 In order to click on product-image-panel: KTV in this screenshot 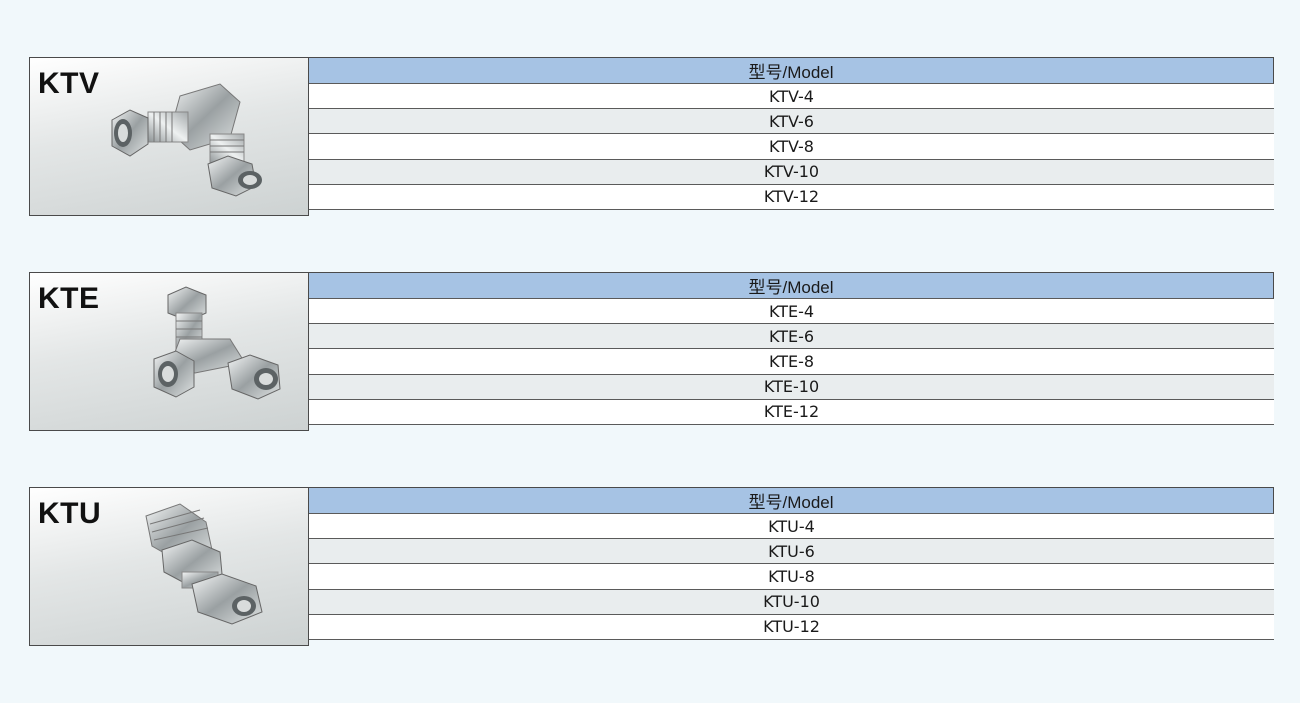, I will do `click(168, 136)`.